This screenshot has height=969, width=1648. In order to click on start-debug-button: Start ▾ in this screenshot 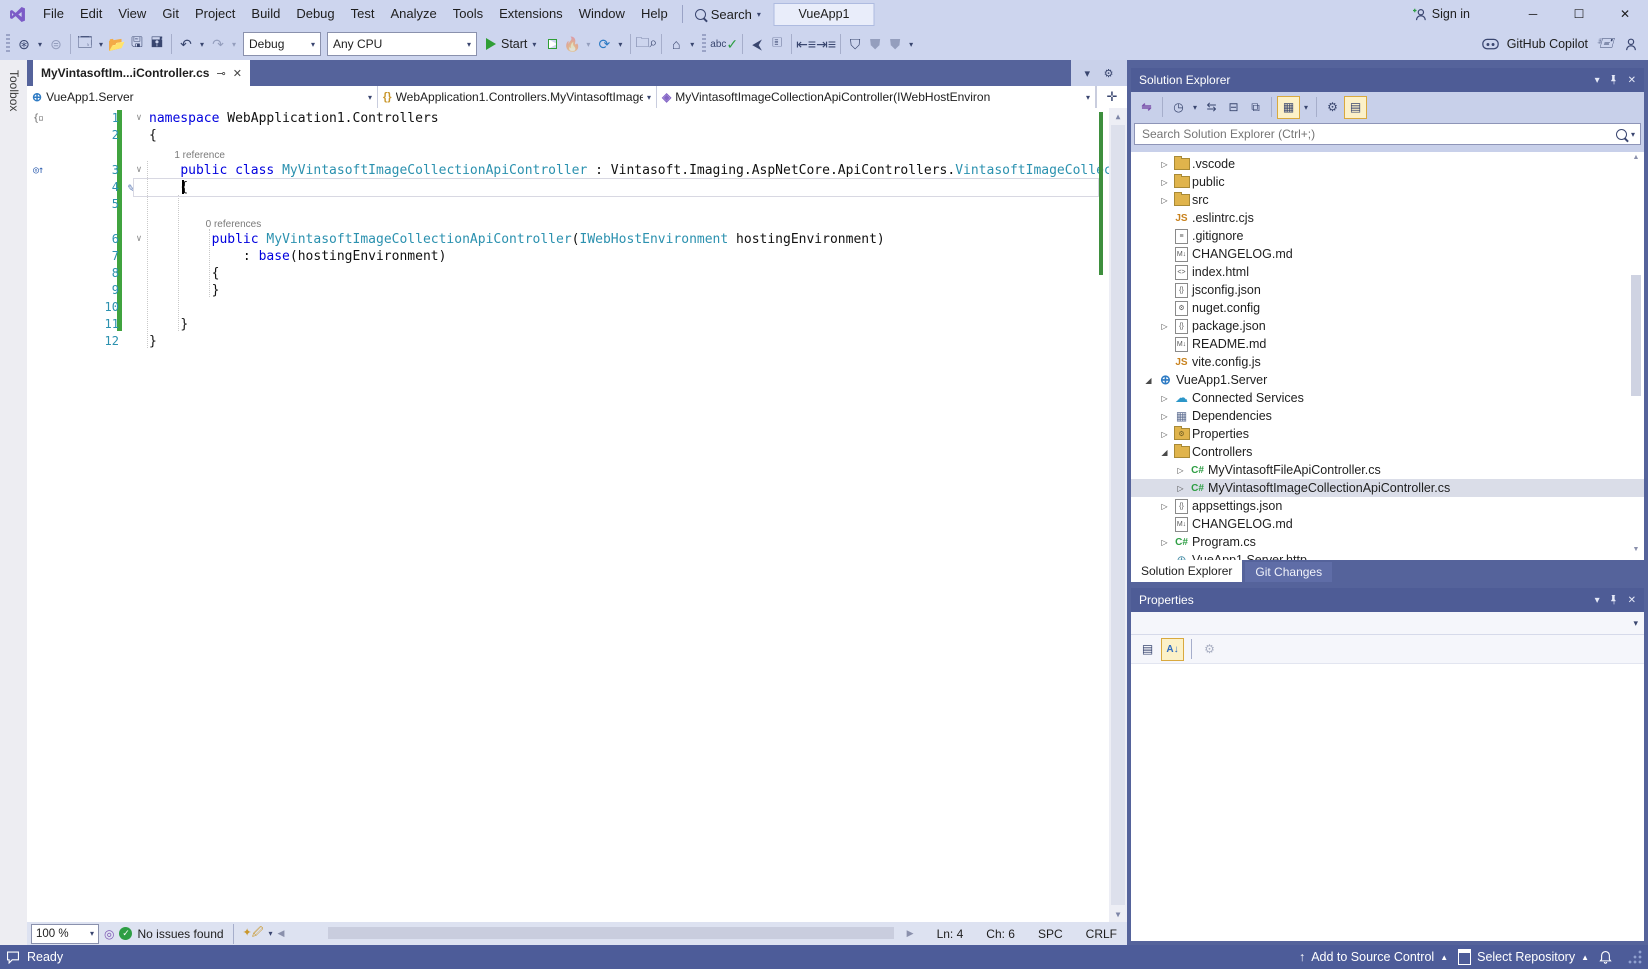, I will do `click(511, 44)`.